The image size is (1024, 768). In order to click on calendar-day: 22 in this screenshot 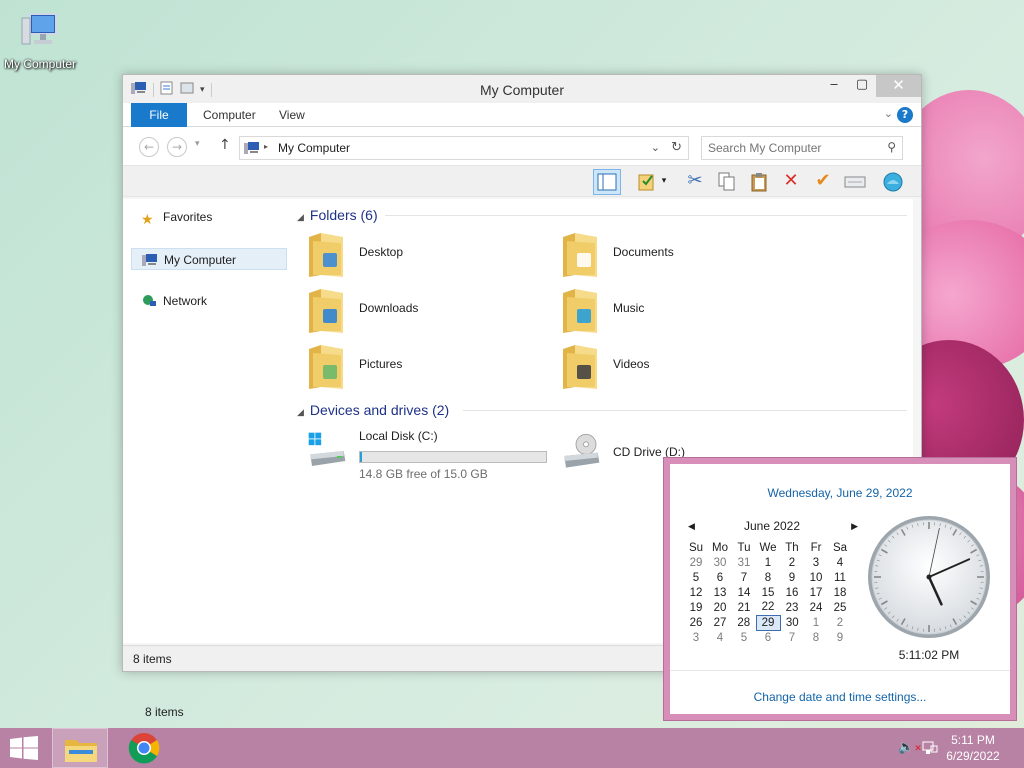, I will do `click(768, 607)`.